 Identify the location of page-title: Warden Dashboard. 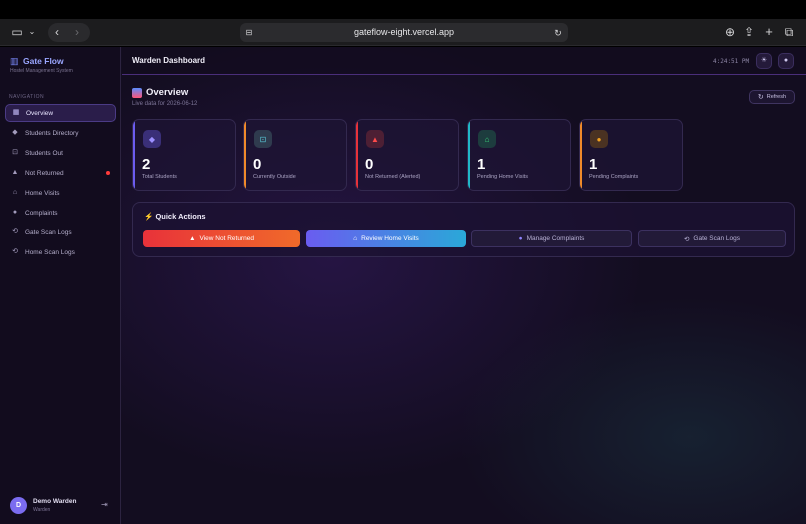
(169, 60).